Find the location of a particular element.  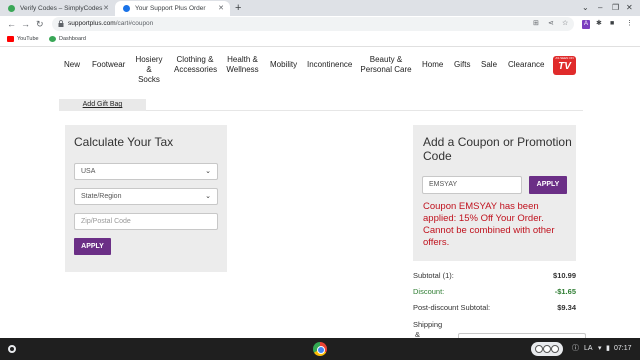

post-discount-value: $9.34 is located at coordinates (566, 307).